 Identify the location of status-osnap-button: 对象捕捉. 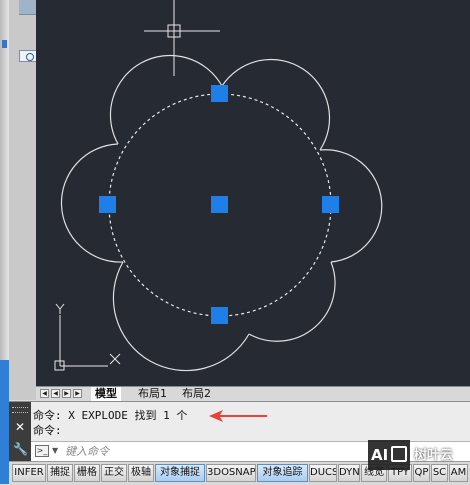
(180, 473).